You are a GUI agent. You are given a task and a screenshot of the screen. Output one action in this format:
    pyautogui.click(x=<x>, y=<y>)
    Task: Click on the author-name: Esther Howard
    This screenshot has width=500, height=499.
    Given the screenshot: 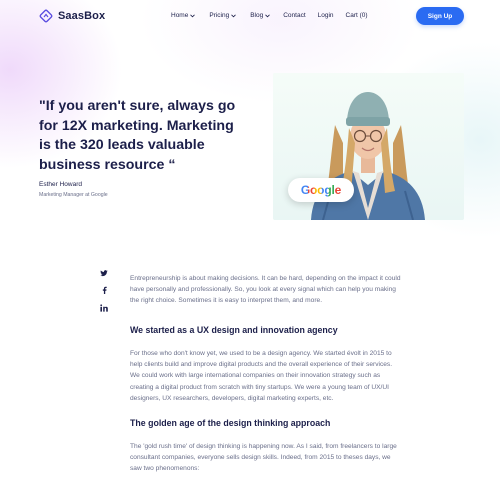 What is the action you would take?
    pyautogui.click(x=60, y=184)
    